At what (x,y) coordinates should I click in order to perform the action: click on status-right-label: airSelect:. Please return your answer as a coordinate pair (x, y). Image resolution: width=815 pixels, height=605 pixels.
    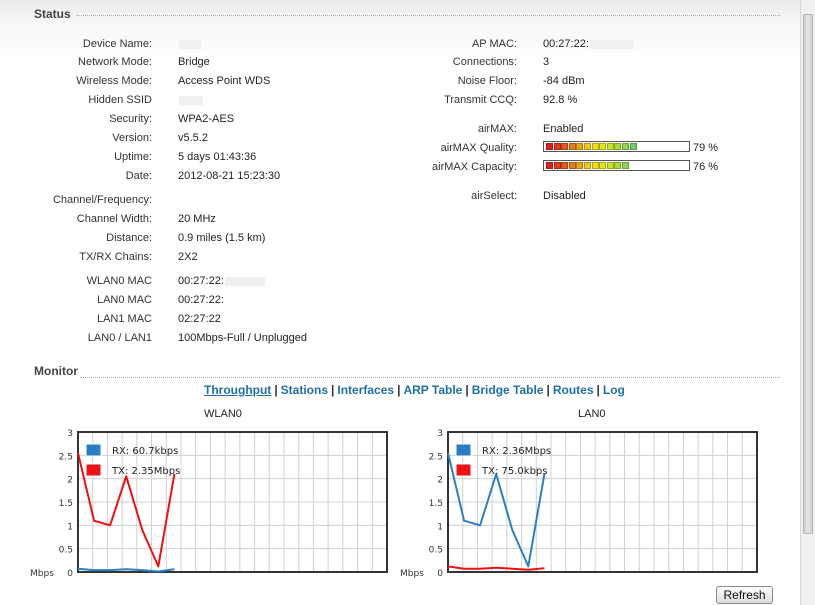
    Looking at the image, I should click on (494, 196).